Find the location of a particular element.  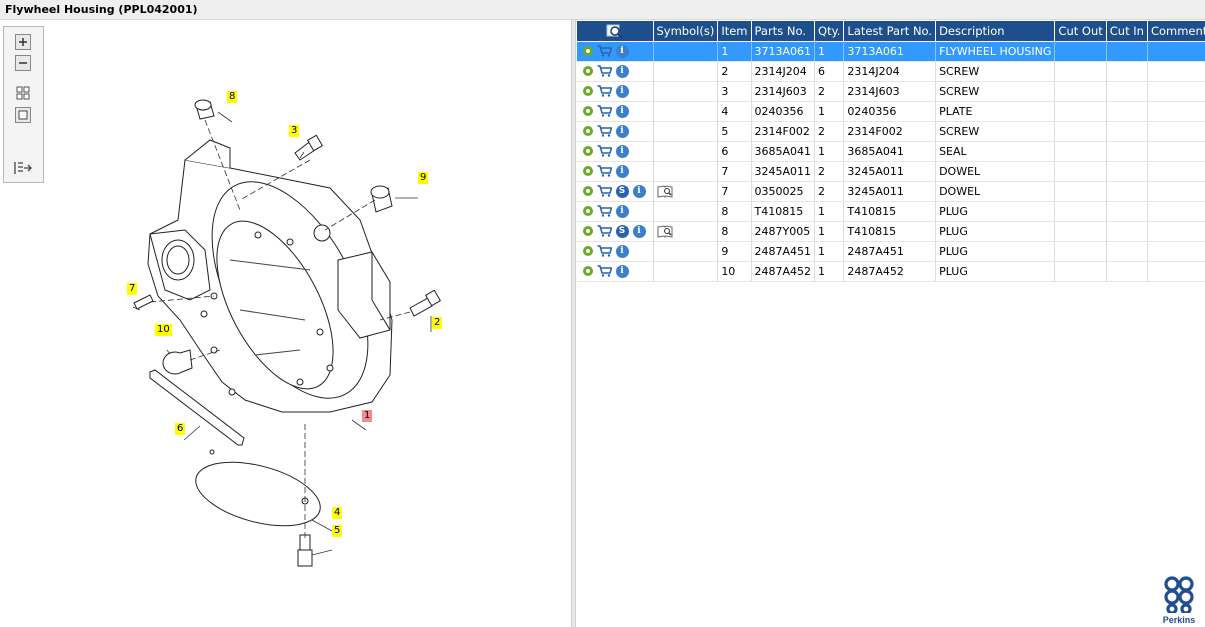

table-row: i 5 2314F002 2 2314F002 SCREW is located at coordinates (890, 131).